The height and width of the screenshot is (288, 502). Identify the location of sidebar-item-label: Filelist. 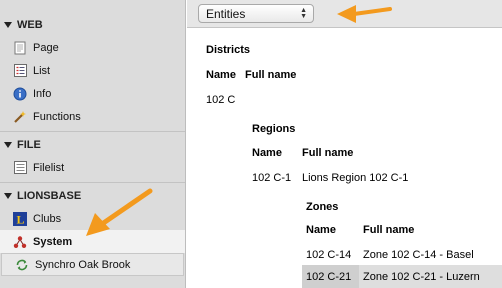
(49, 167).